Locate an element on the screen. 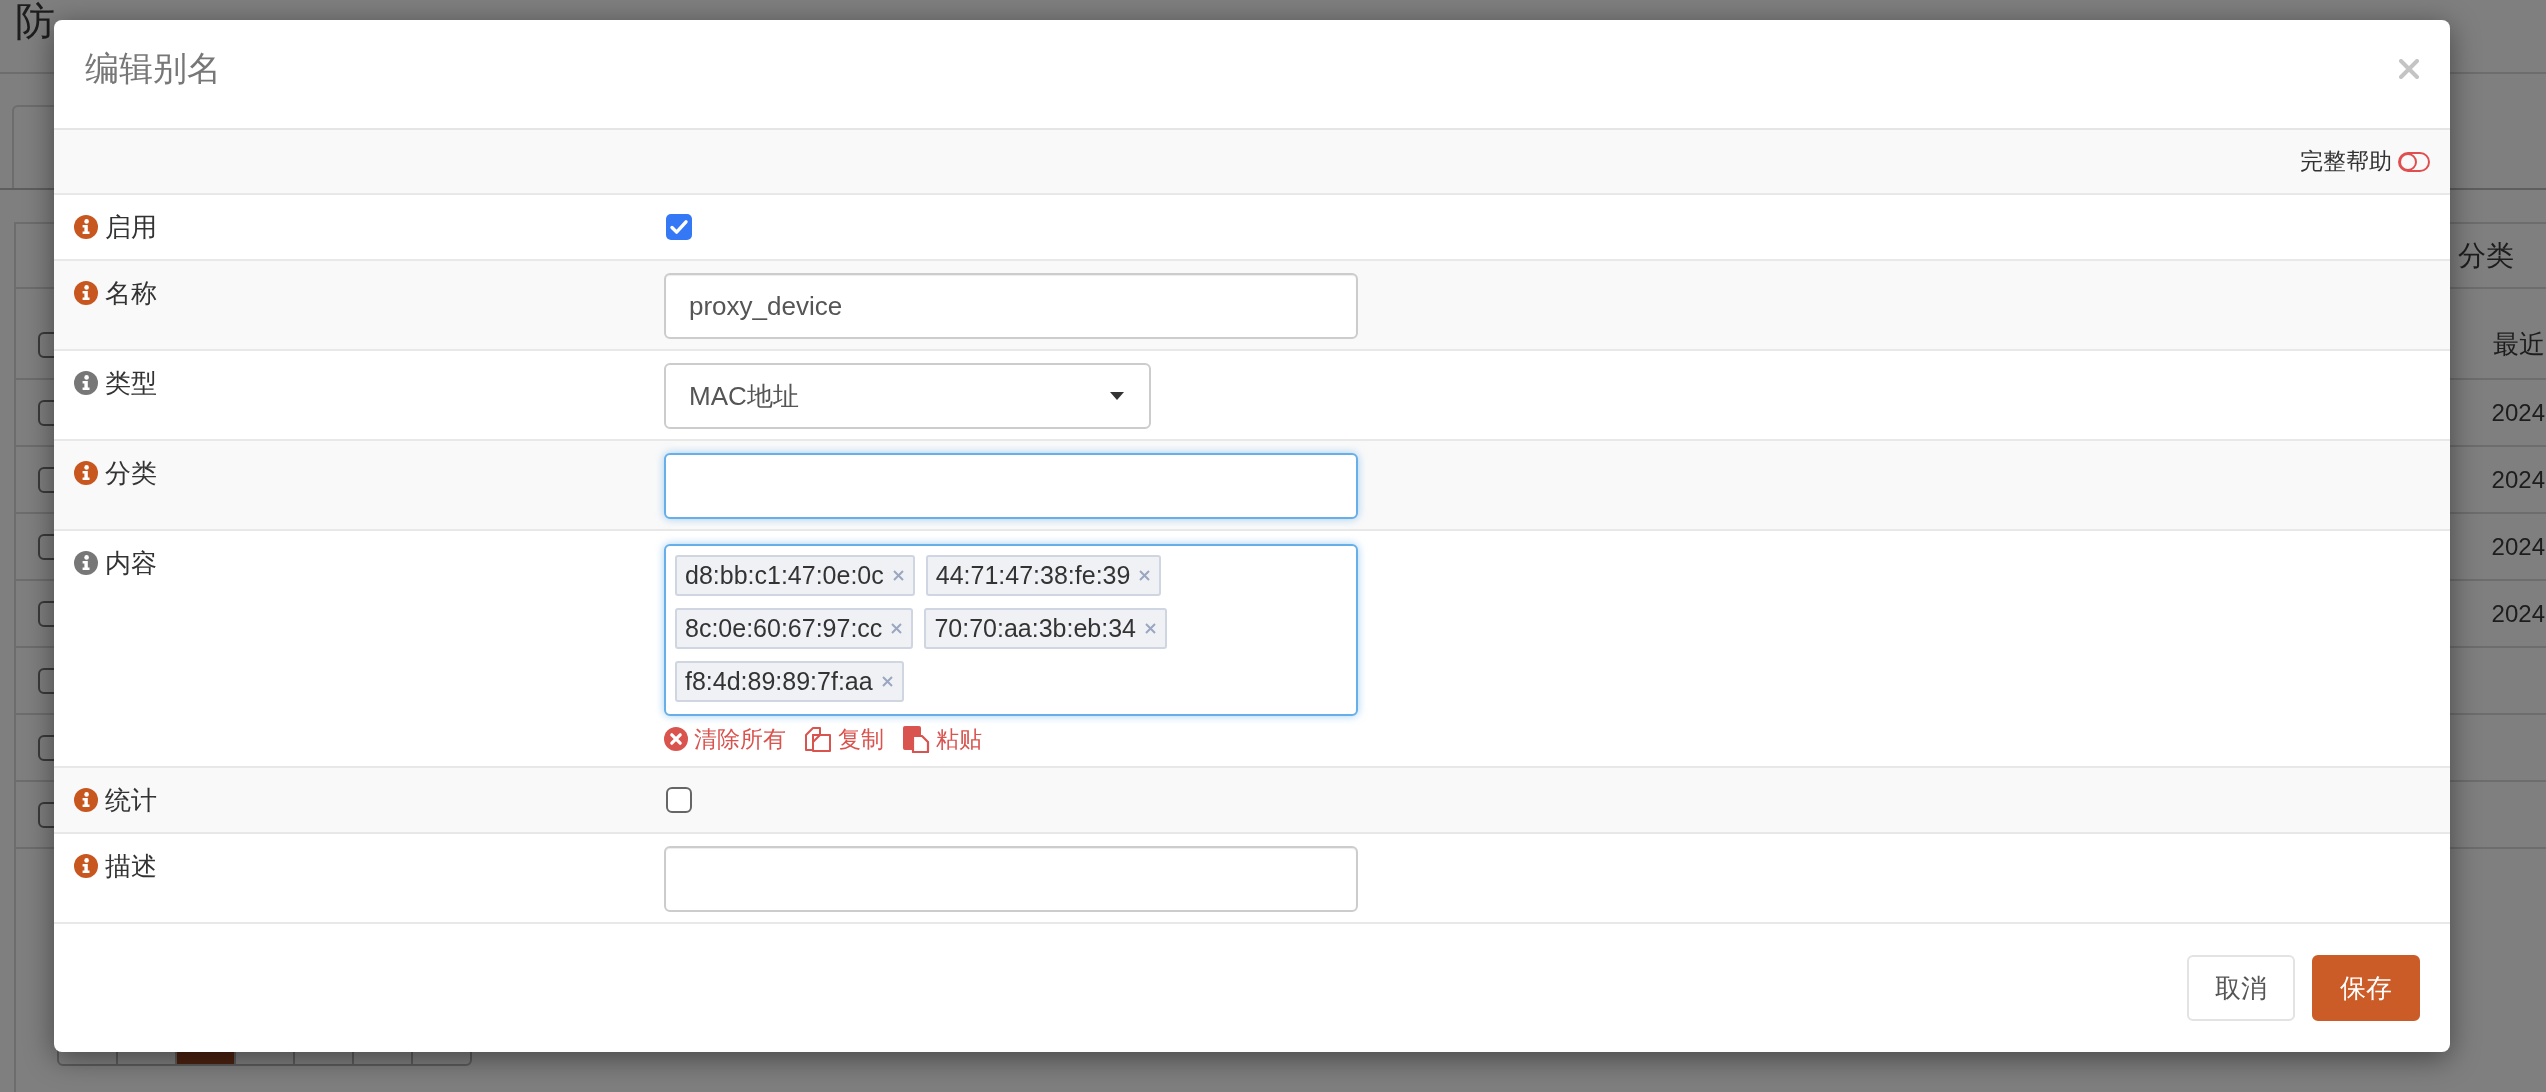 This screenshot has height=1092, width=2546. caret-icon is located at coordinates (1117, 396).